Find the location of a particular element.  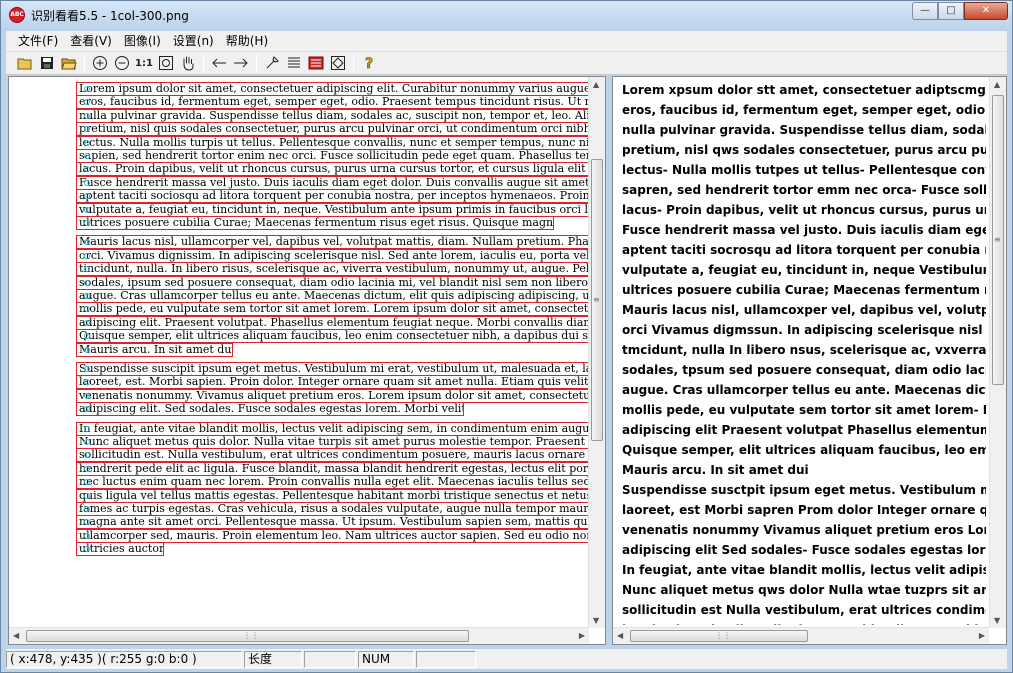

arrow-right-button is located at coordinates (241, 63).